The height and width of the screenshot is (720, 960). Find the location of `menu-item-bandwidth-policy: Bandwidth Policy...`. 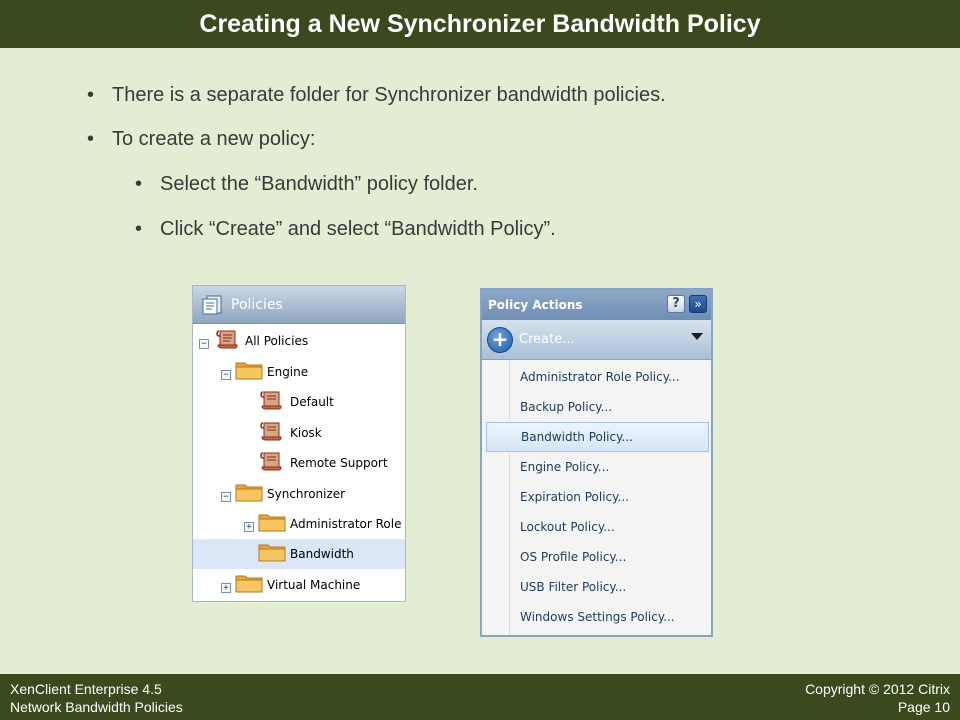

menu-item-bandwidth-policy: Bandwidth Policy... is located at coordinates (597, 437).